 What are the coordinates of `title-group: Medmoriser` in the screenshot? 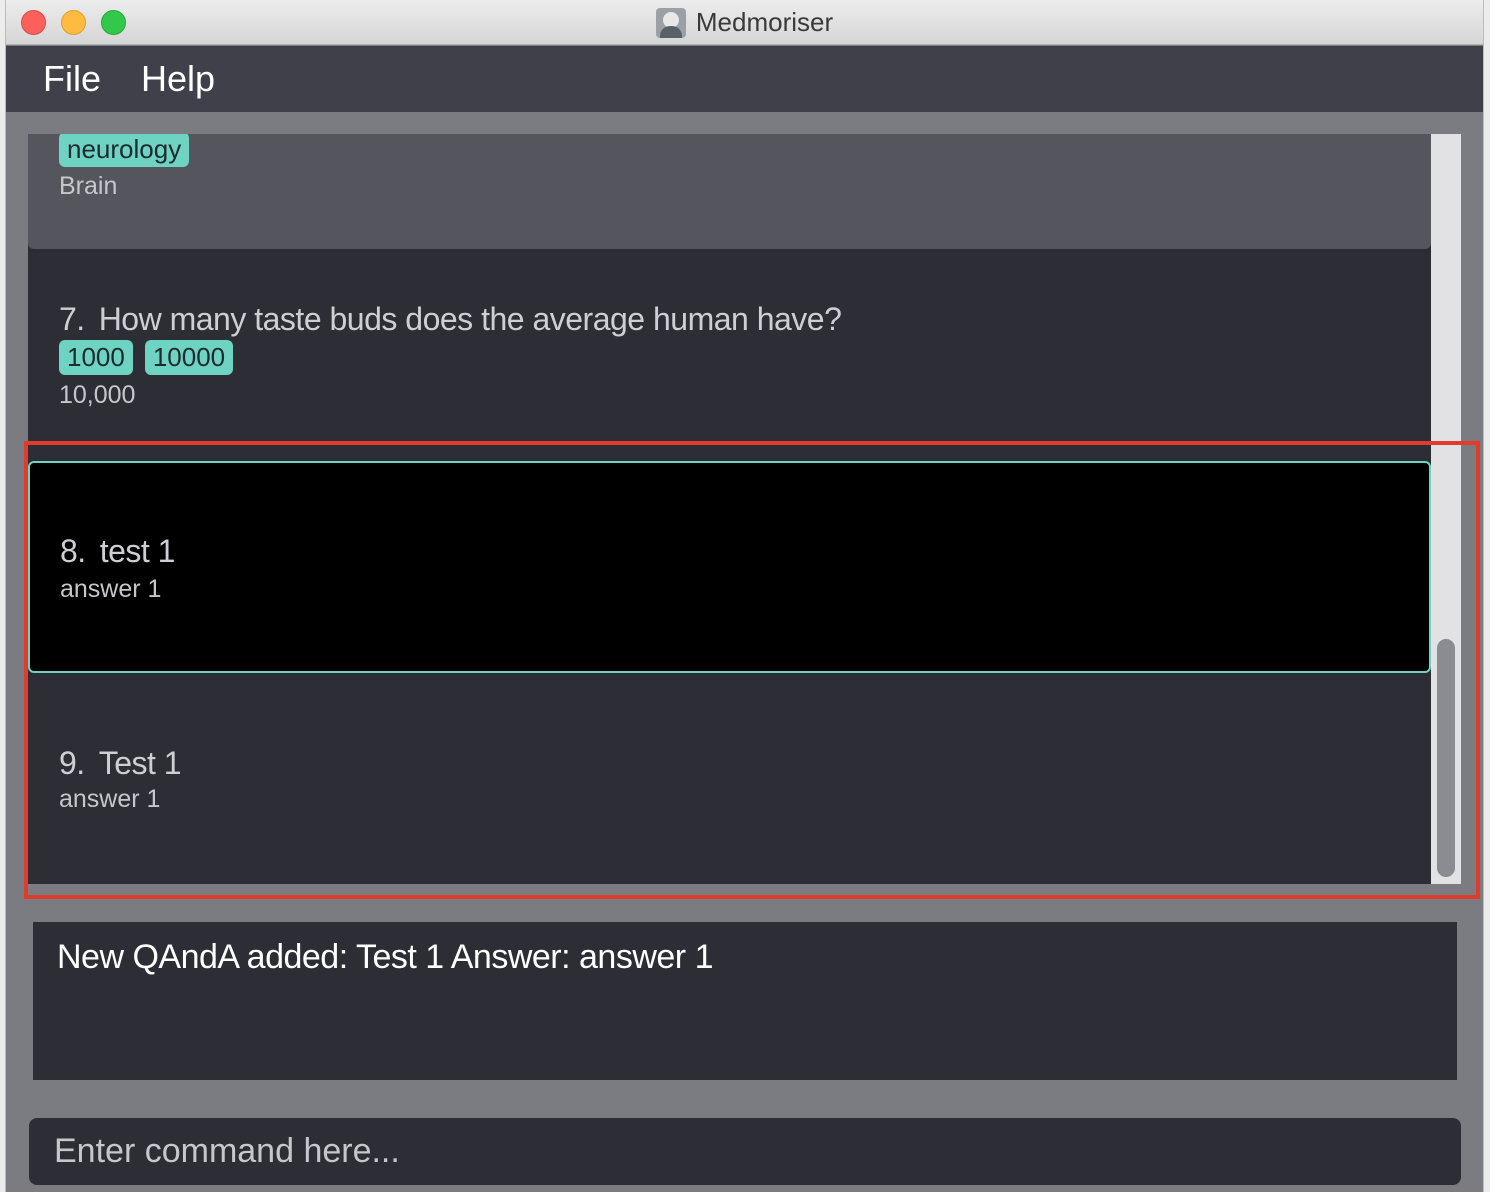 It's located at (744, 22).